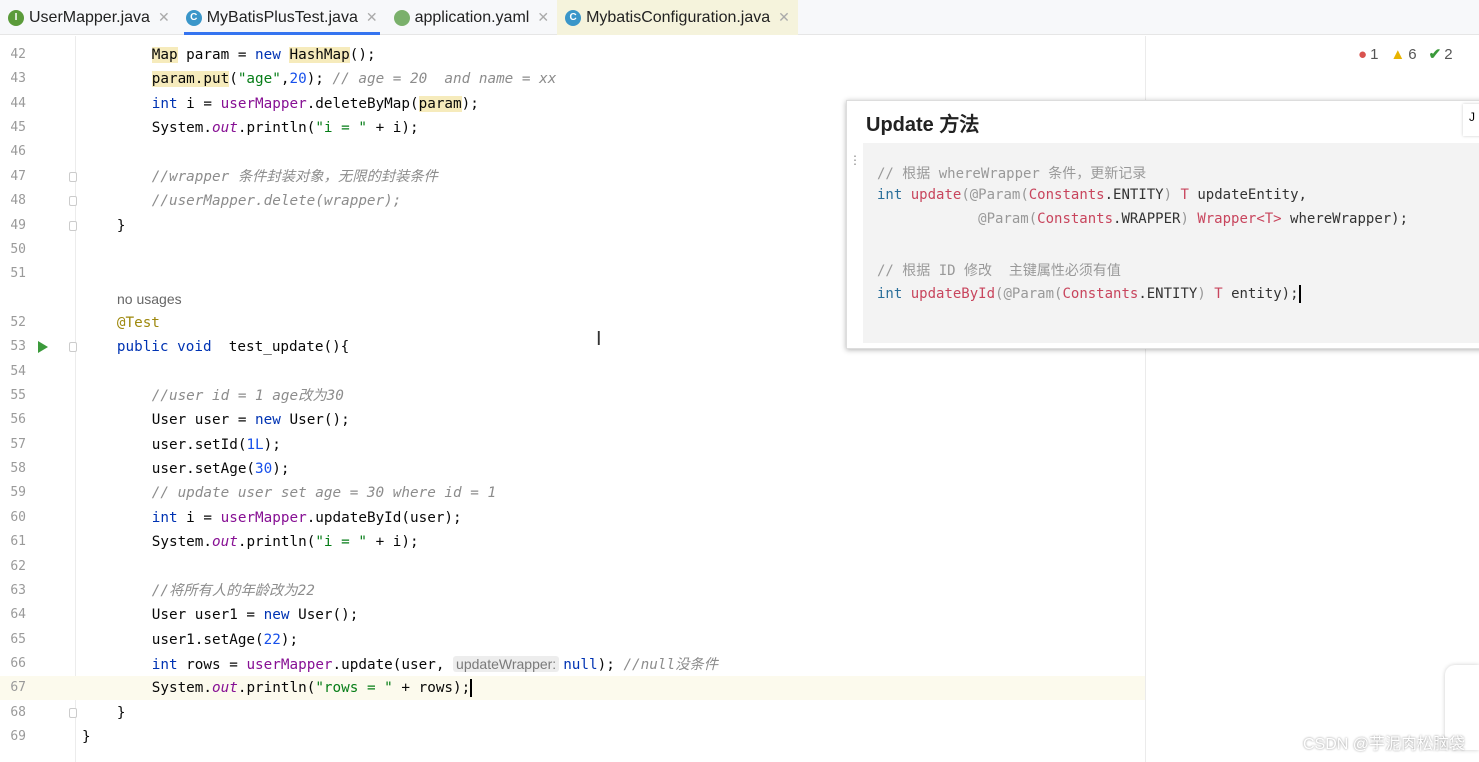  I want to click on code-line: 67 System.out.println("rows = " + rows);, so click(572, 688).